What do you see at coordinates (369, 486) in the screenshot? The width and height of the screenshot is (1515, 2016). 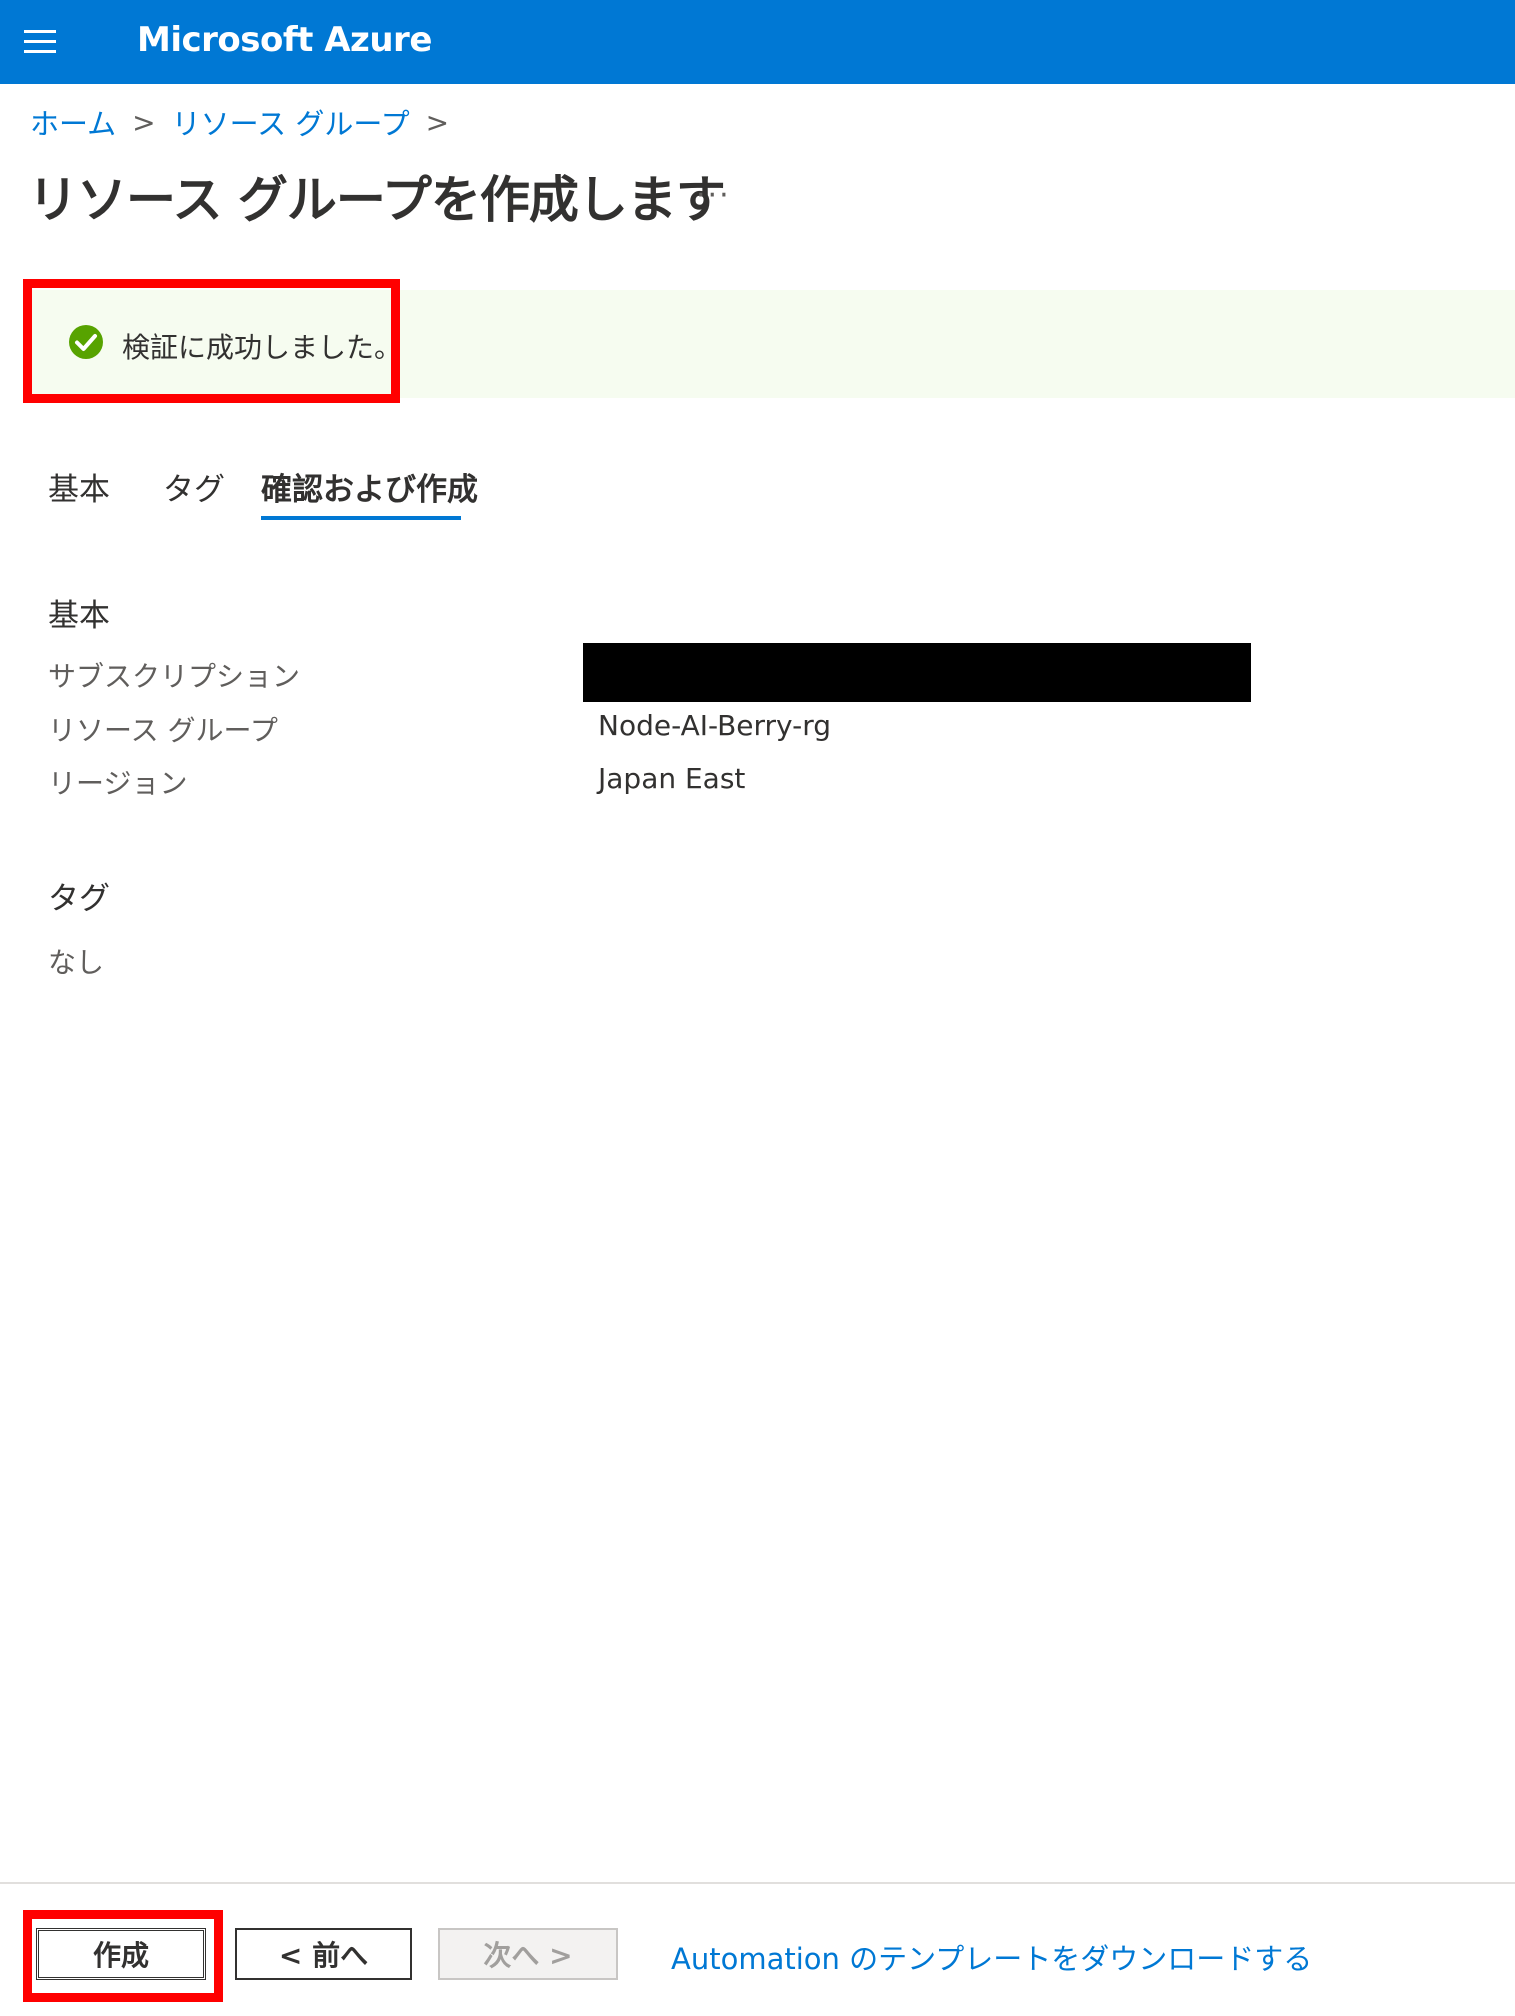 I see `tab-review-create: 確認および作成` at bounding box center [369, 486].